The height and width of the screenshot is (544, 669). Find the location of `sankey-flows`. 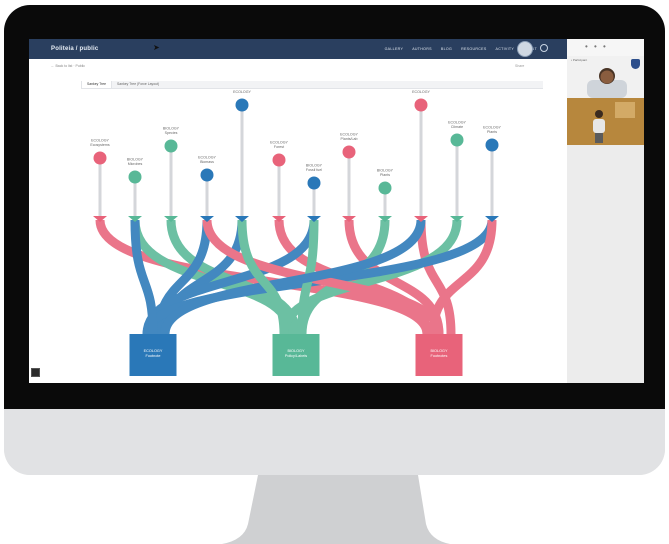

sankey-flows is located at coordinates (296, 277).